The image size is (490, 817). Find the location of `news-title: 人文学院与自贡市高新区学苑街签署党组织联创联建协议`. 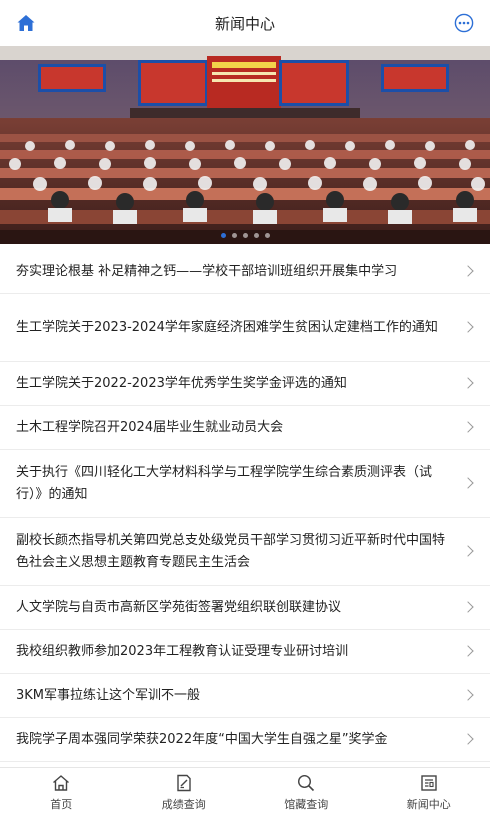

news-title: 人文学院与自贡市高新区学苑街签署党组织联创联建协议 is located at coordinates (179, 607).